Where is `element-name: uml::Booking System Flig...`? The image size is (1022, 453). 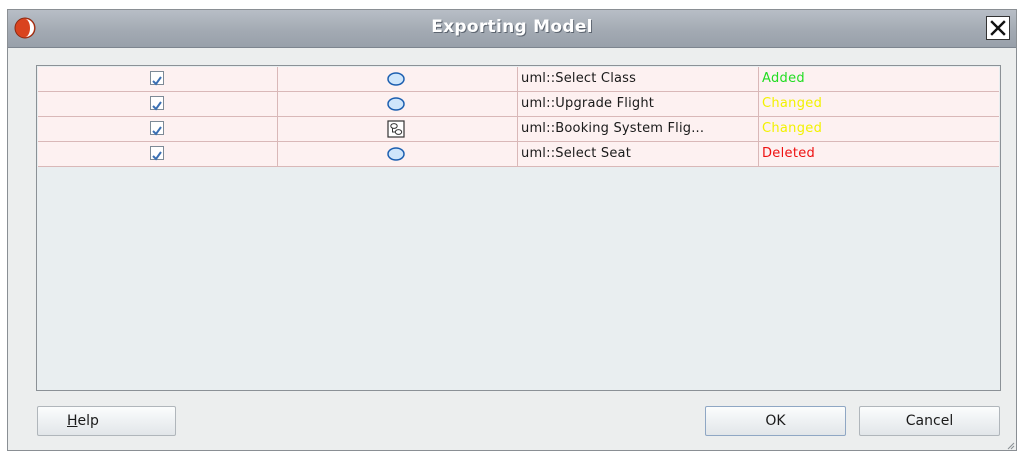
element-name: uml::Booking System Flig... is located at coordinates (613, 128).